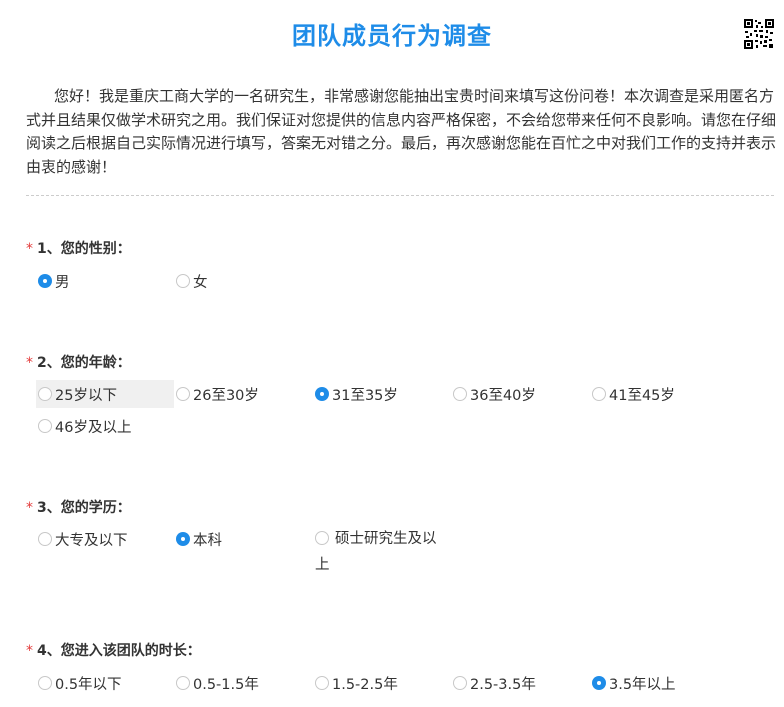 The image size is (784, 707). I want to click on qr-code-icon, so click(759, 34).